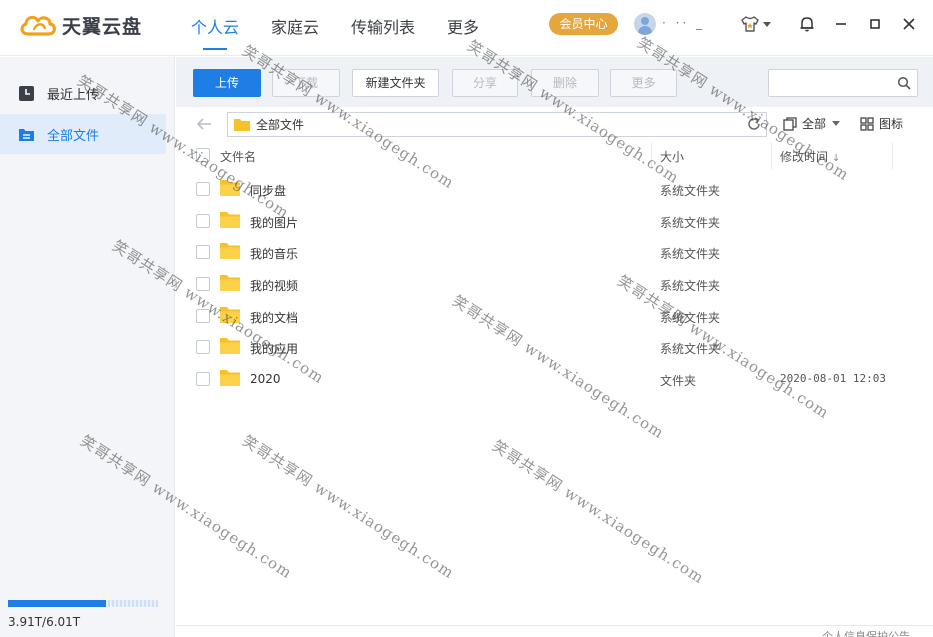  What do you see at coordinates (554, 625) in the screenshot?
I see `footer-divider` at bounding box center [554, 625].